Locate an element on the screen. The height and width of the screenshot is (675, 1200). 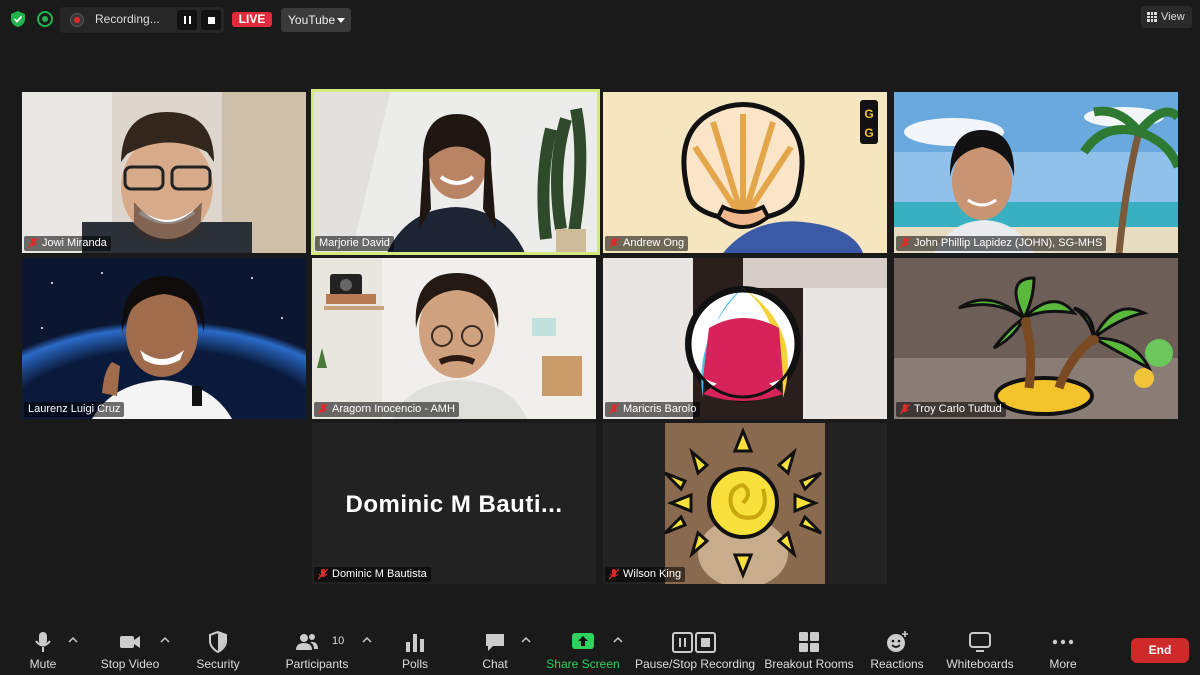
security-shield-icon is located at coordinates (218, 642).